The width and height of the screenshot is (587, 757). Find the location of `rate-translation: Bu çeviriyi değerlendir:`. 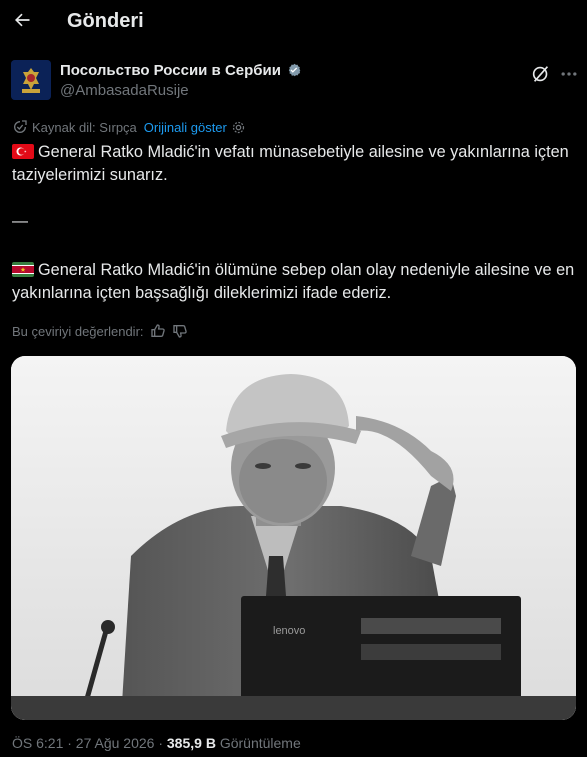

rate-translation: Bu çeviriyi değerlendir: is located at coordinates (100, 331).